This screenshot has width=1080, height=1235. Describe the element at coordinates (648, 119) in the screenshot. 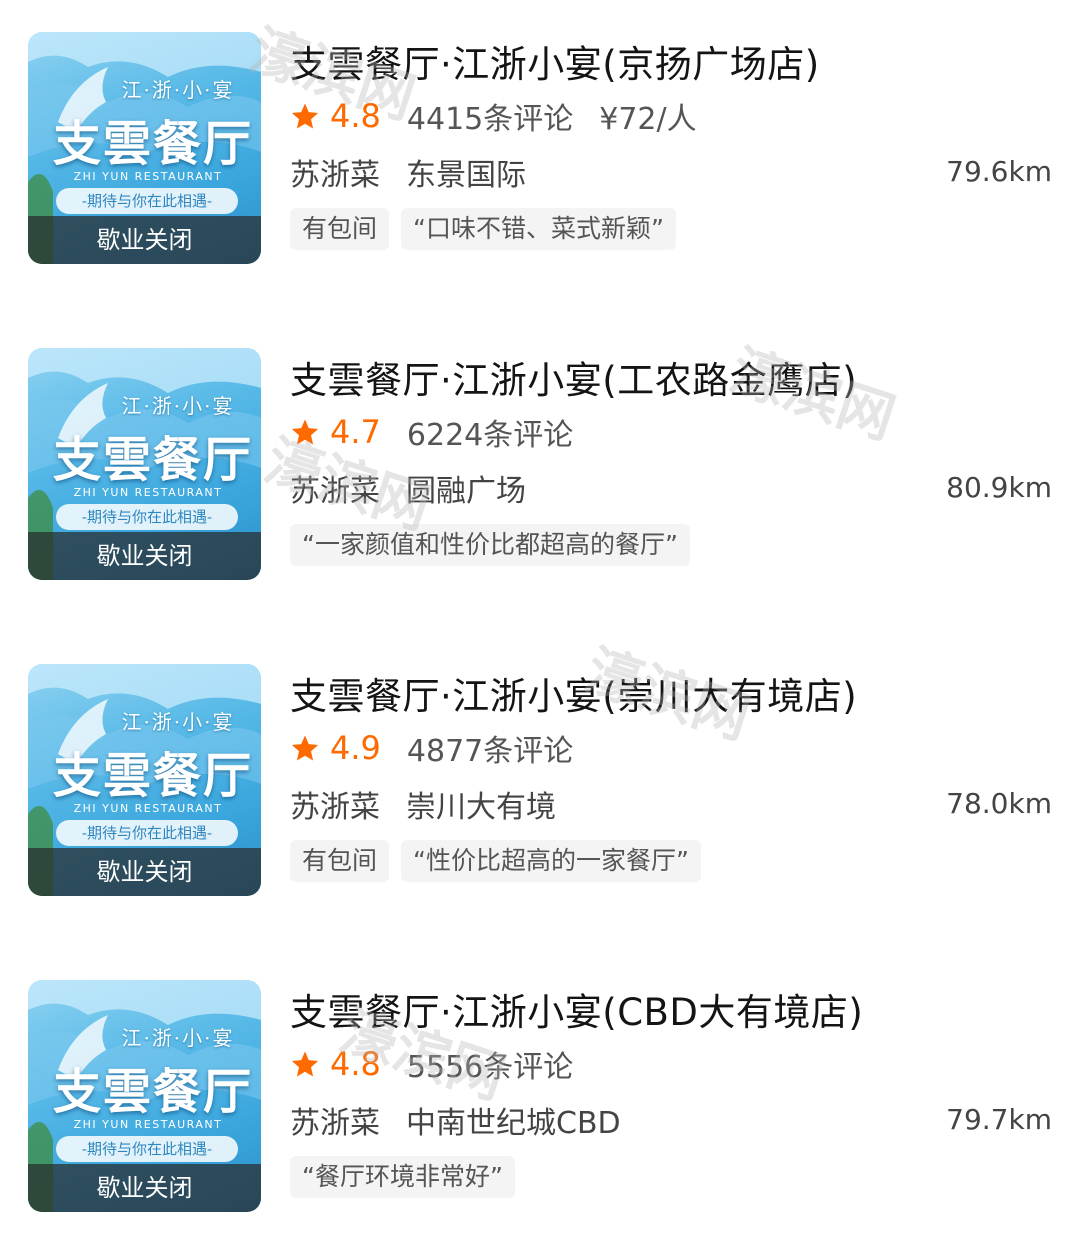

I see `price-per-person: ¥72/人` at that location.